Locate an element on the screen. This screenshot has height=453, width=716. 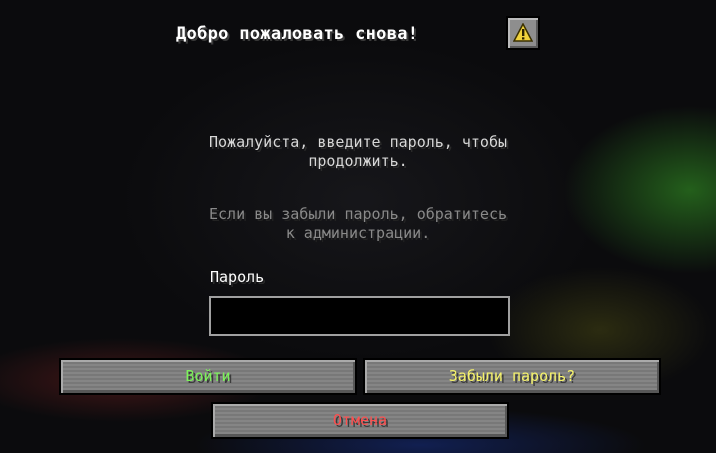
password-label: Пароль is located at coordinates (237, 277).